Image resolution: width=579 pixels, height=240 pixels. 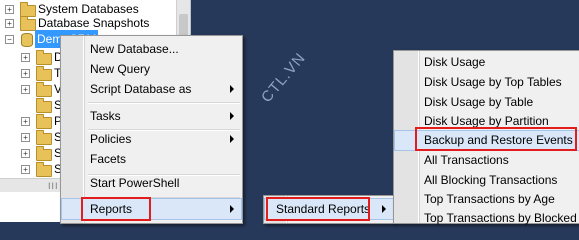 I want to click on menu-item-disk-usage-by-table: Disk Usage by Table, so click(x=486, y=102).